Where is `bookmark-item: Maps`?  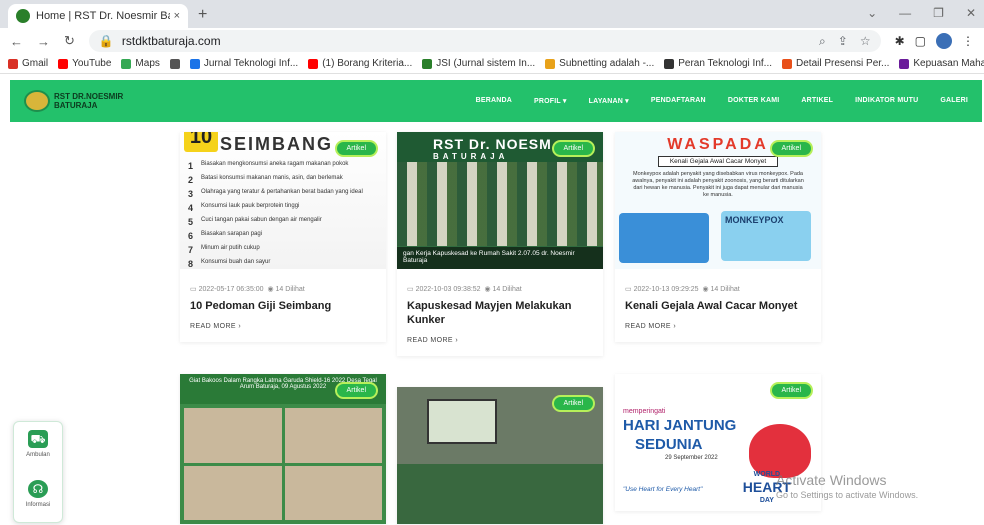 bookmark-item: Maps is located at coordinates (140, 63).